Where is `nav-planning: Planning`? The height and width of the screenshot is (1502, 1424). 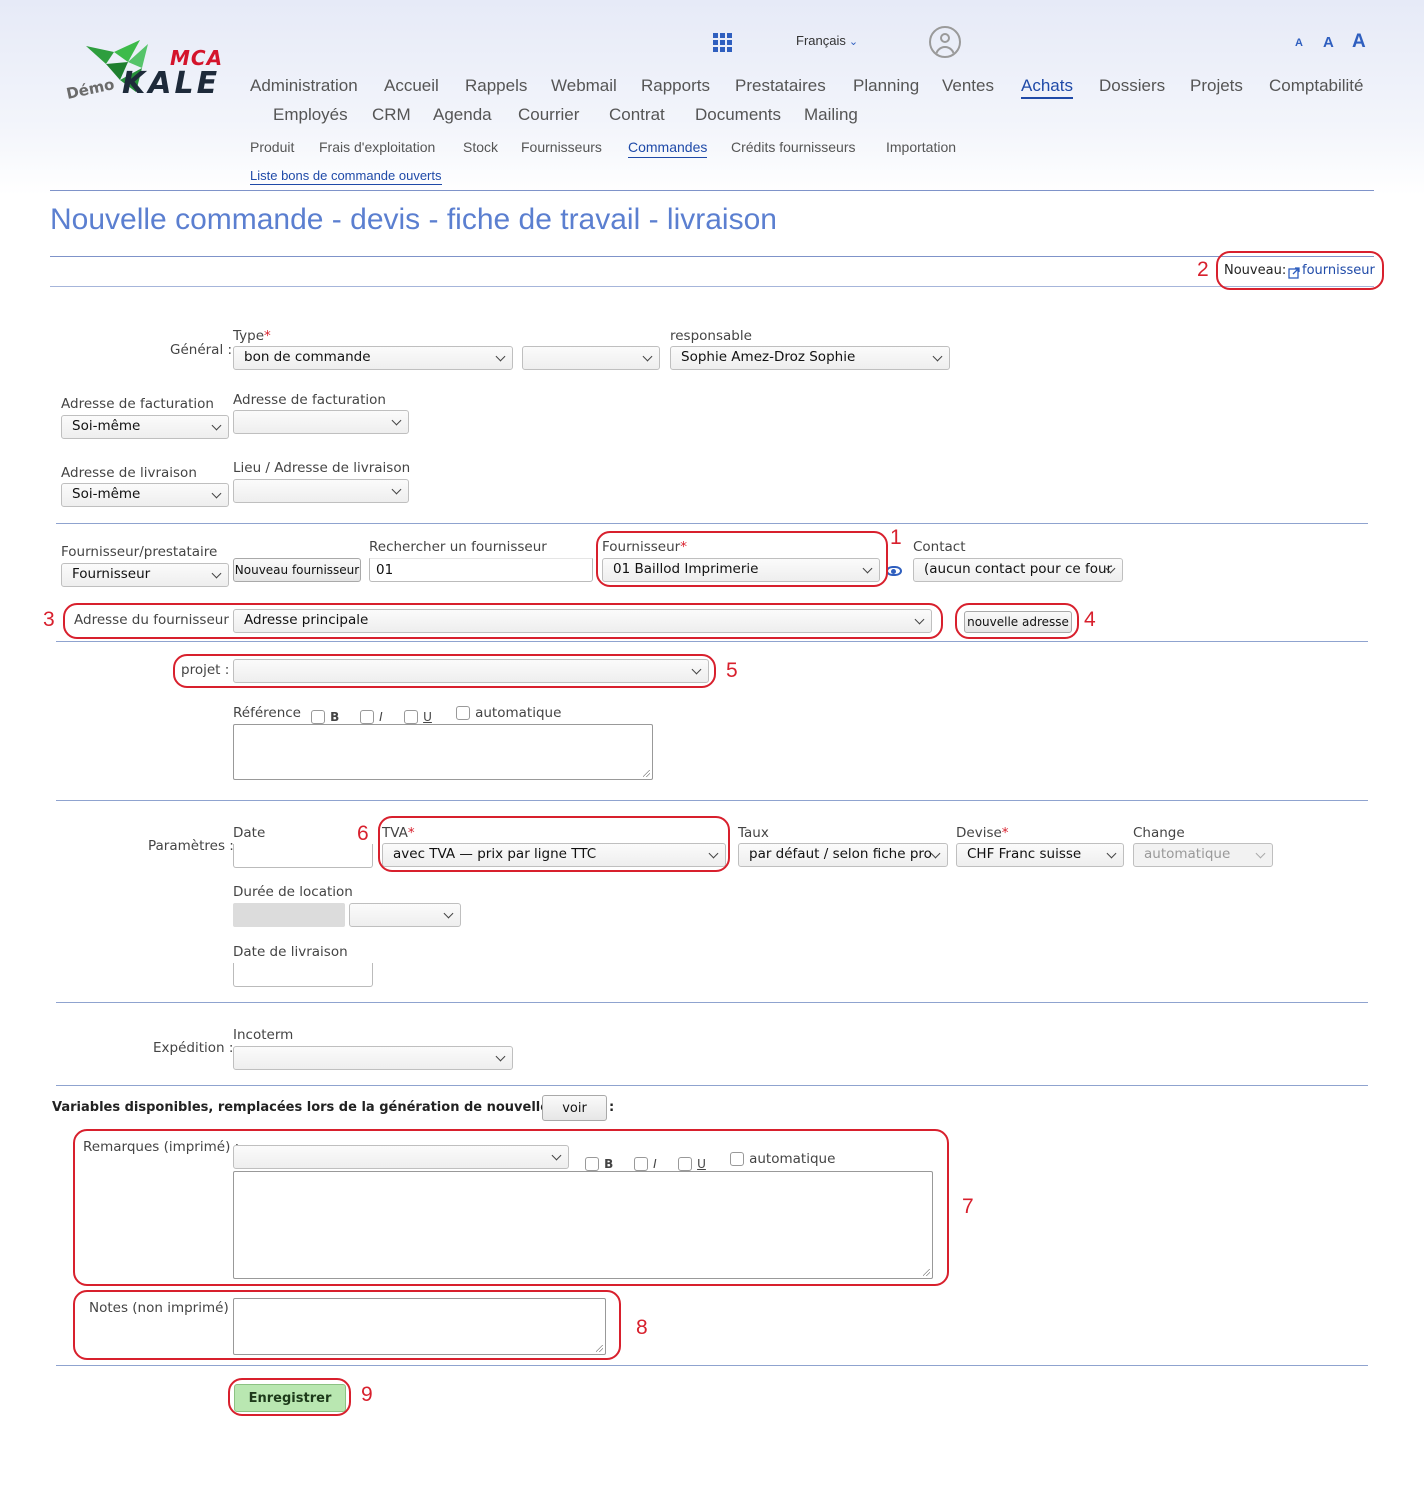
nav-planning: Planning is located at coordinates (886, 86).